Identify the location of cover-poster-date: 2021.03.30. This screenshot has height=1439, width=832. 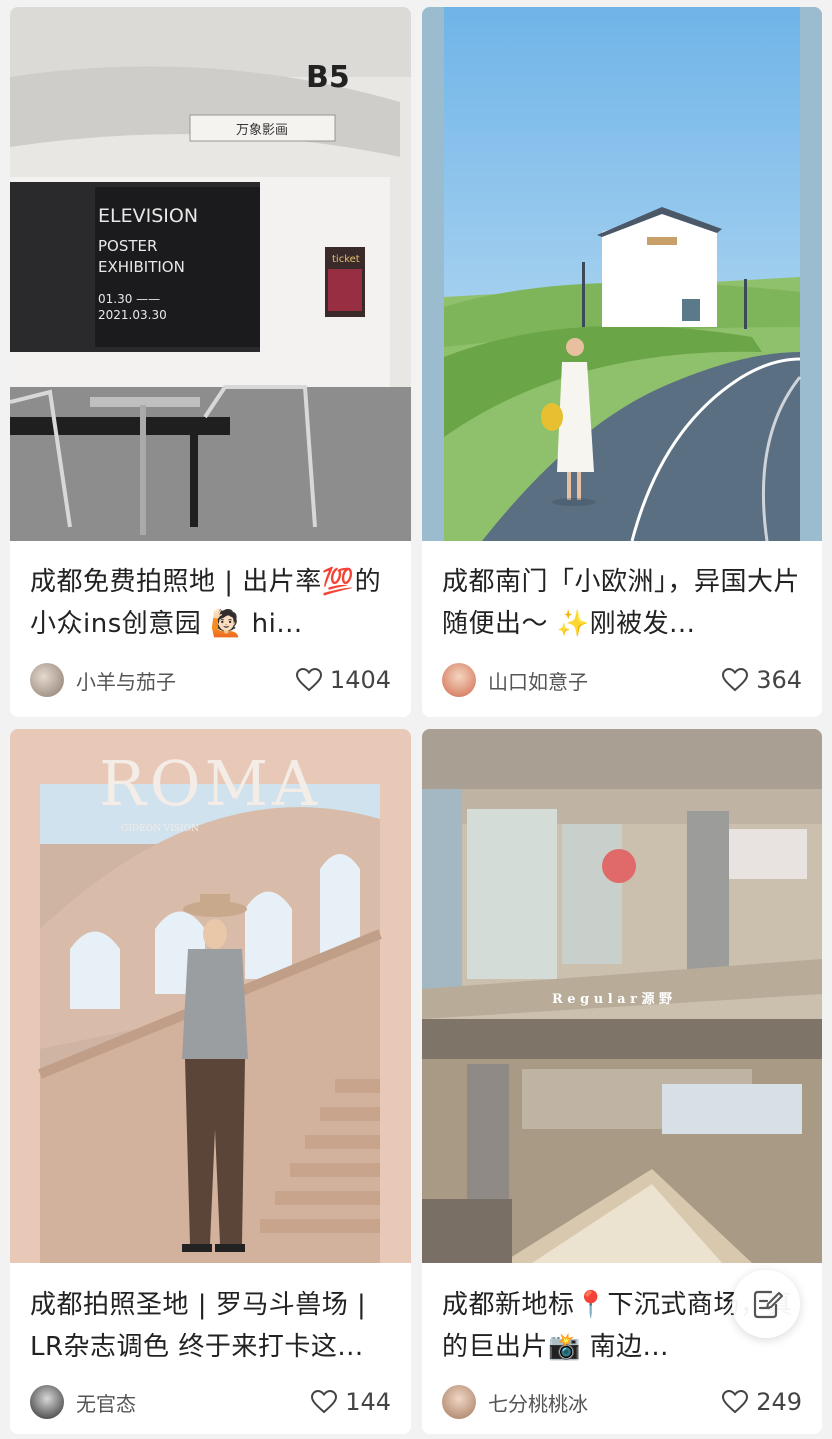
(132, 315).